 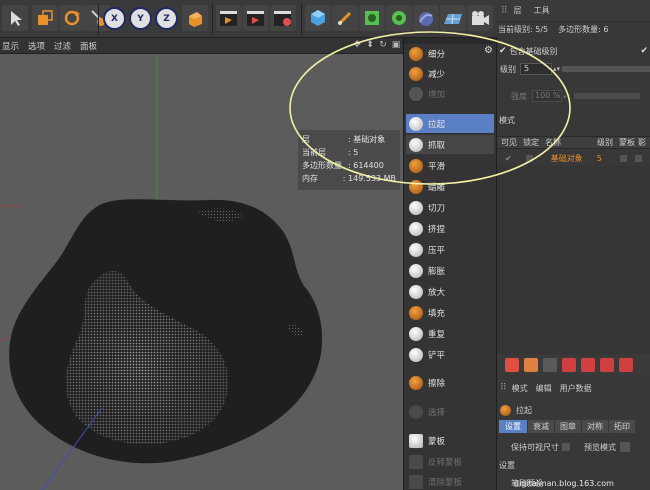 What do you see at coordinates (450, 312) in the screenshot?
I see `tool-fill: 填充` at bounding box center [450, 312].